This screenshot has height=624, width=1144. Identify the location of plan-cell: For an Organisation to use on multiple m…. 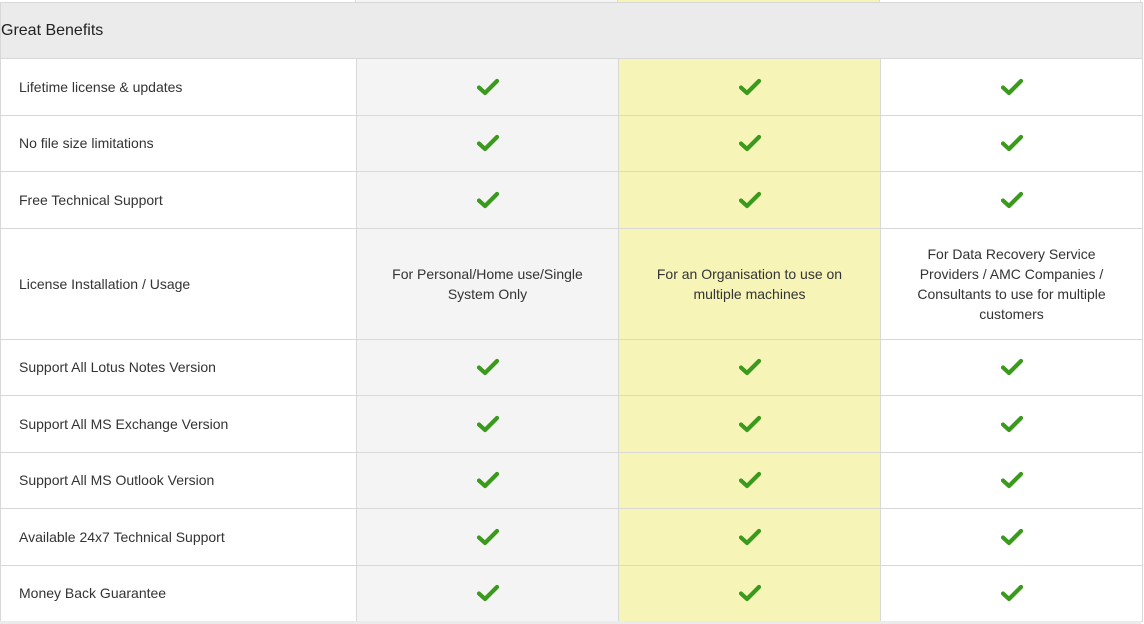
(749, 283).